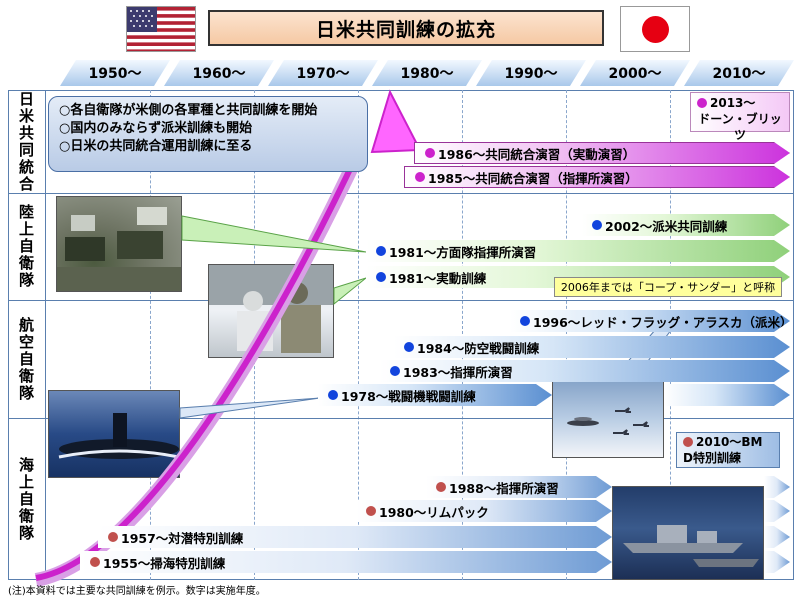 Image resolution: width=800 pixels, height=600 pixels. I want to click on training-1984: 1984～防空戦闘訓練, so click(592, 347).